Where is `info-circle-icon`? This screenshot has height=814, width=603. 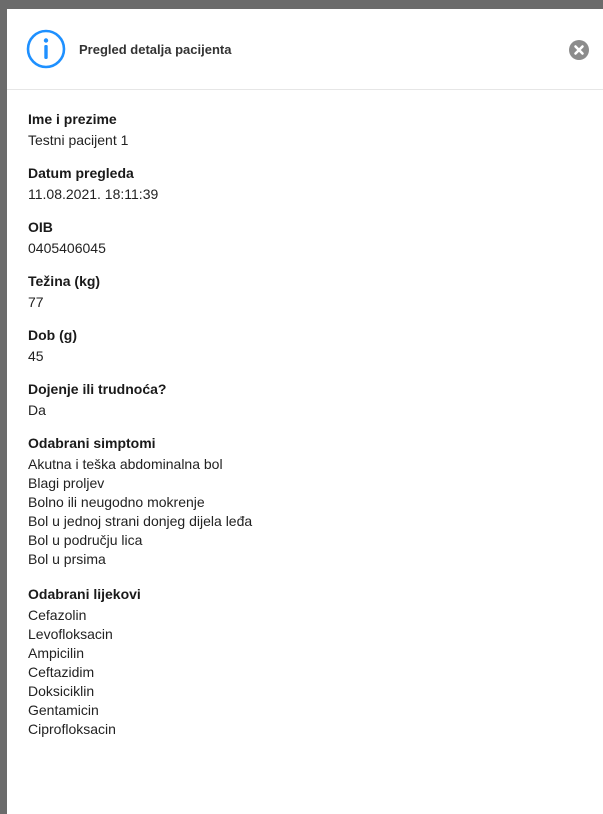
info-circle-icon is located at coordinates (46, 49).